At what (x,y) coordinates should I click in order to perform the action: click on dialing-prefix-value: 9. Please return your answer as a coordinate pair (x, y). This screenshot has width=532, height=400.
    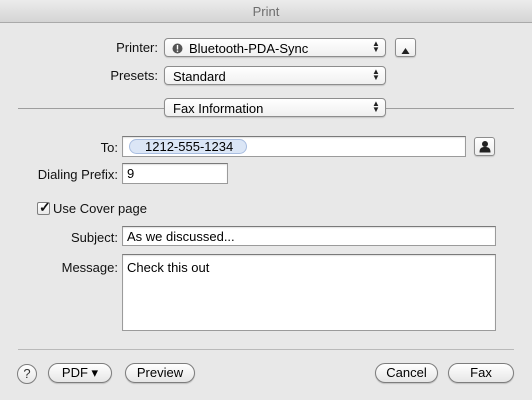
    Looking at the image, I should click on (131, 173).